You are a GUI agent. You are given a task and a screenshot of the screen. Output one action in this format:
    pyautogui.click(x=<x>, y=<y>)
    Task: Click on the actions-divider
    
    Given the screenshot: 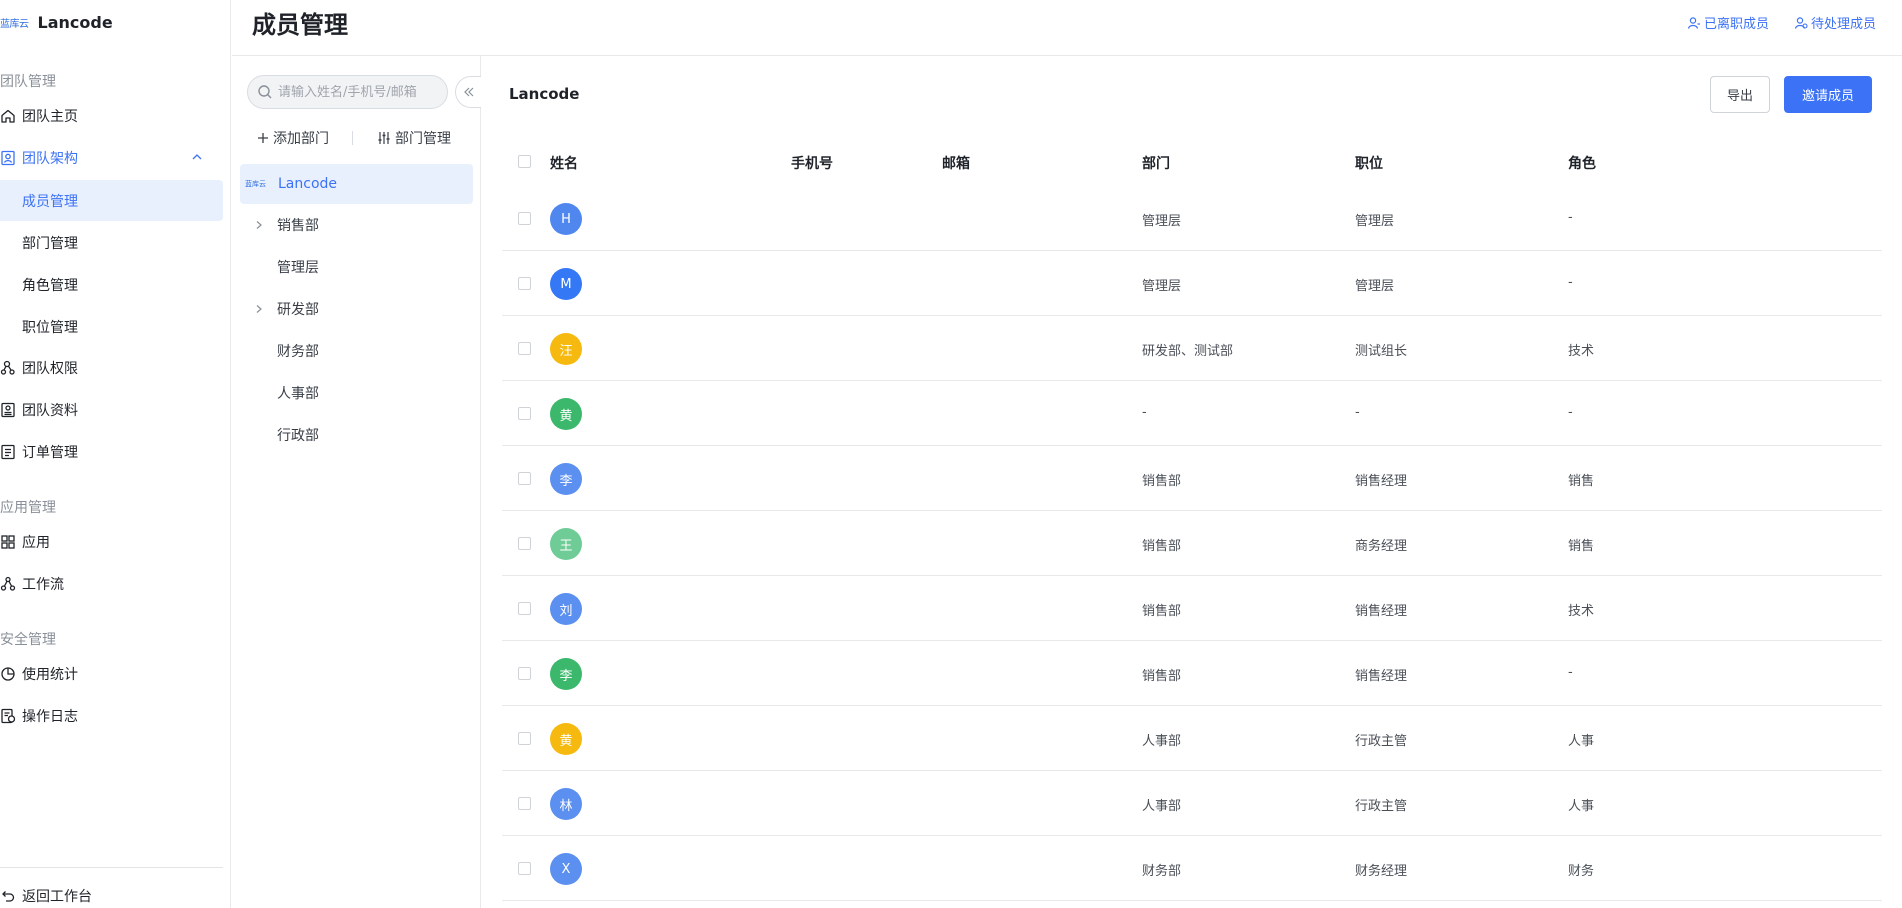 What is the action you would take?
    pyautogui.click(x=352, y=138)
    